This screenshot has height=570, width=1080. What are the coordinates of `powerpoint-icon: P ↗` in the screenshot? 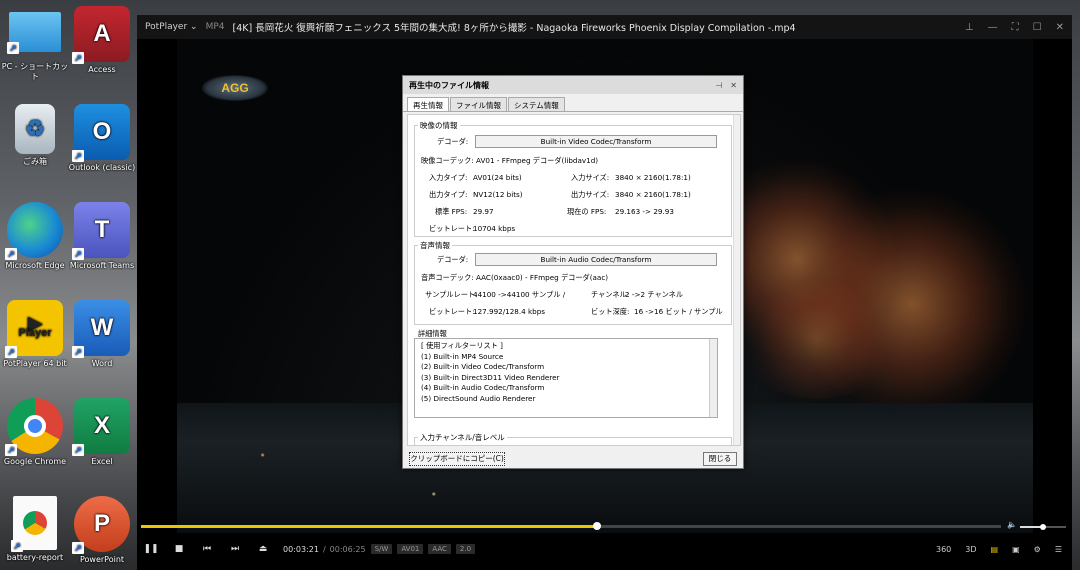 It's located at (101, 525).